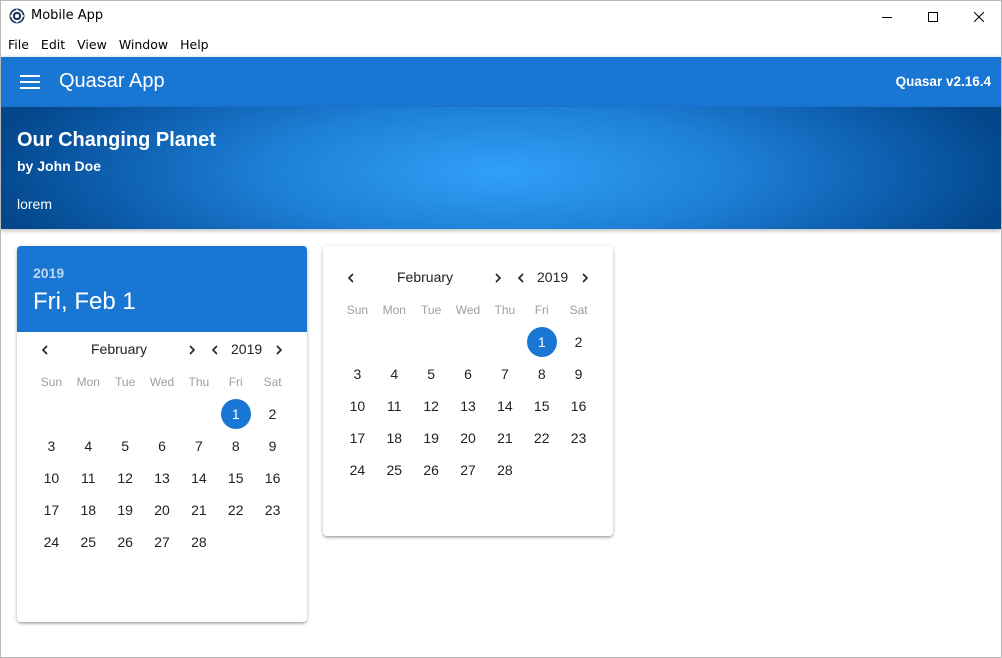 This screenshot has width=1002, height=658. Describe the element at coordinates (48, 273) in the screenshot. I see `header-year: 2019` at that location.